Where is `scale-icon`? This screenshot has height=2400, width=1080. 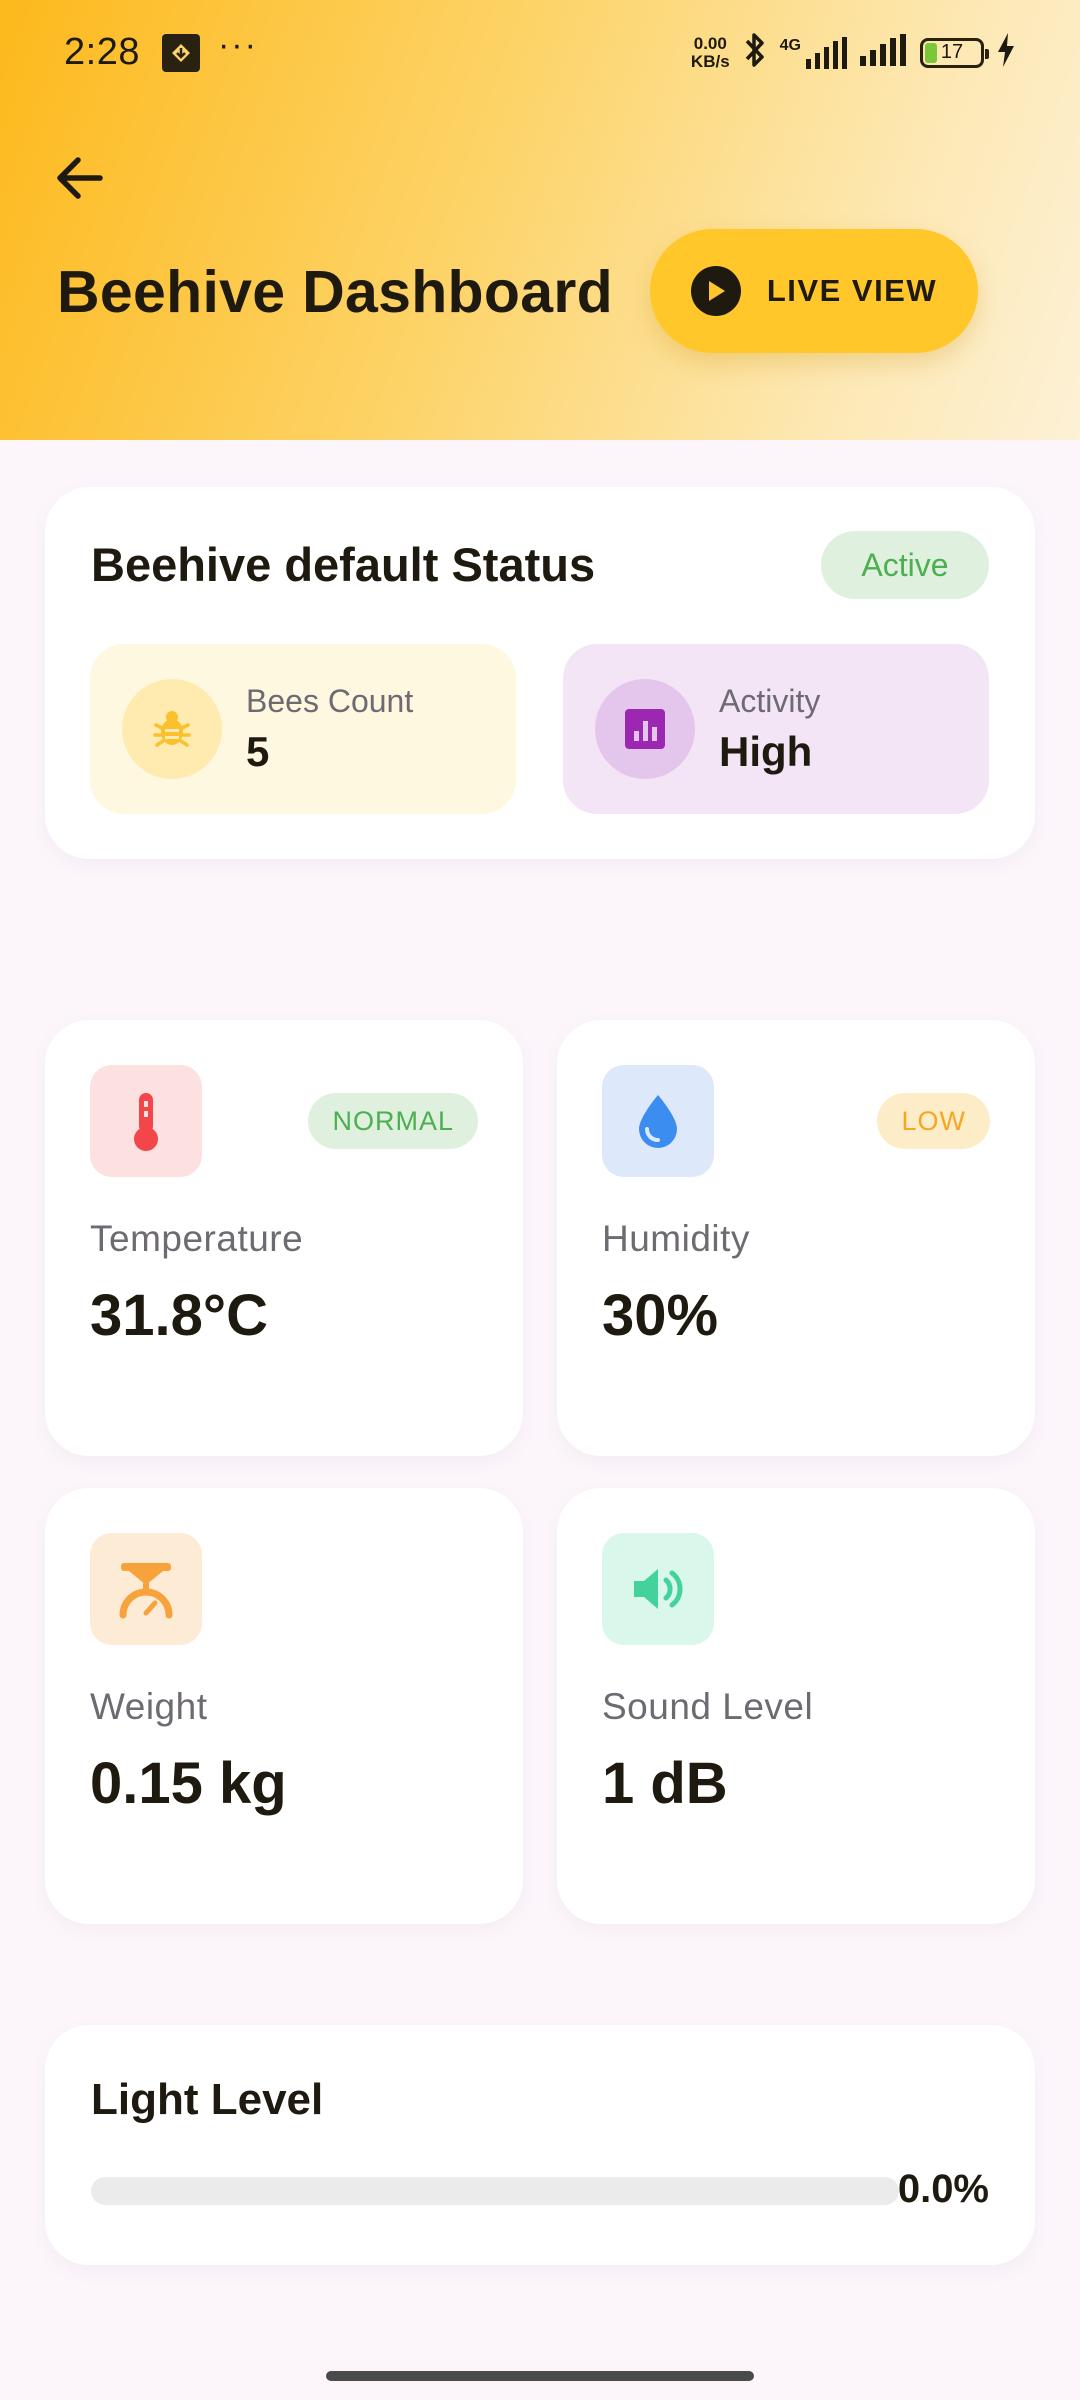 scale-icon is located at coordinates (146, 1589).